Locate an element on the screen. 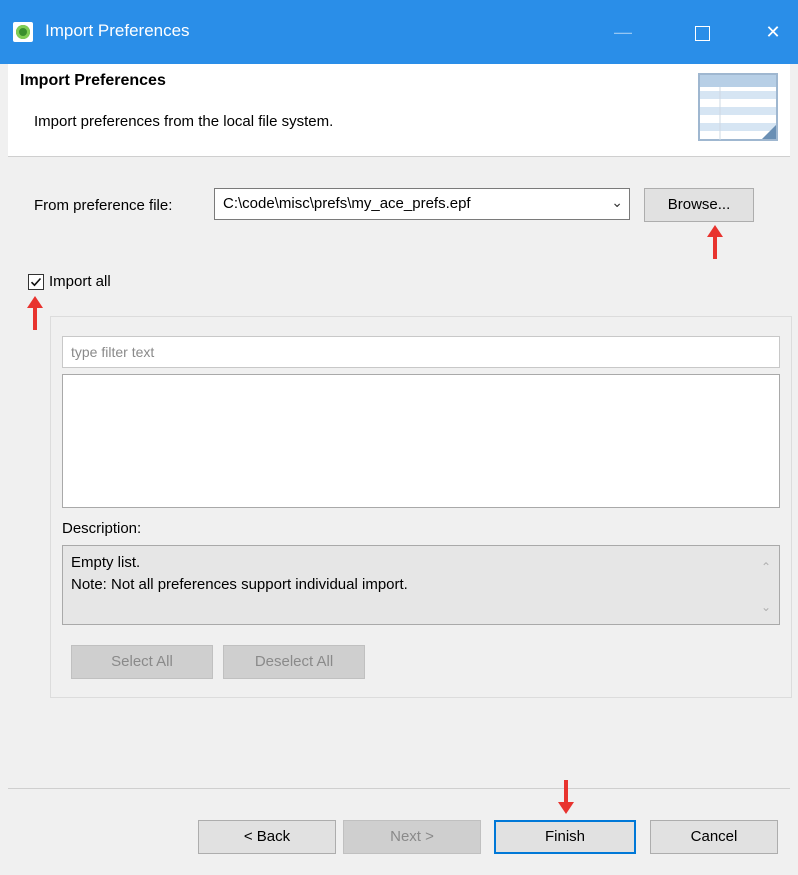  app-icon is located at coordinates (23, 32).